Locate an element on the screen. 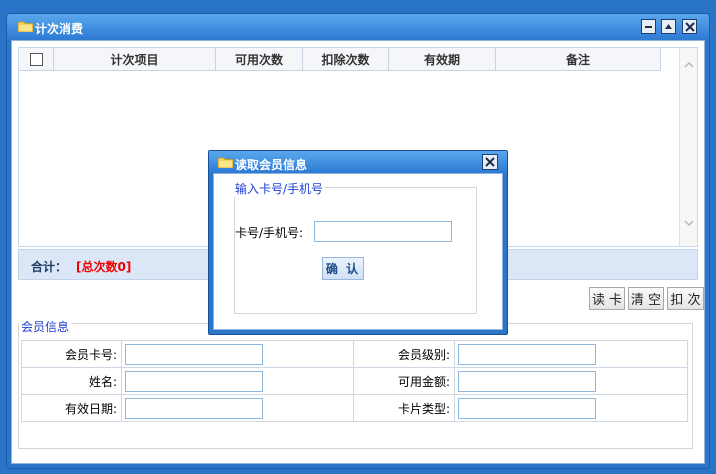  name-cell is located at coordinates (237, 381).